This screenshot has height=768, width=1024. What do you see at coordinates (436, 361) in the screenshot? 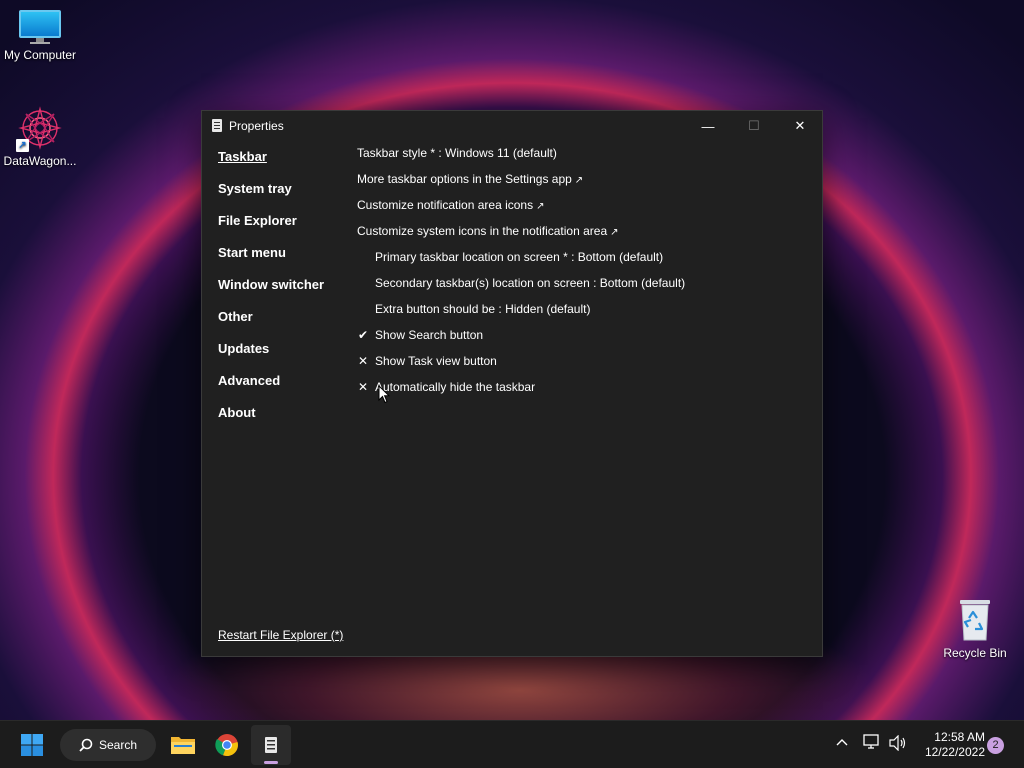
I see `setting-label: Show Task view button` at bounding box center [436, 361].